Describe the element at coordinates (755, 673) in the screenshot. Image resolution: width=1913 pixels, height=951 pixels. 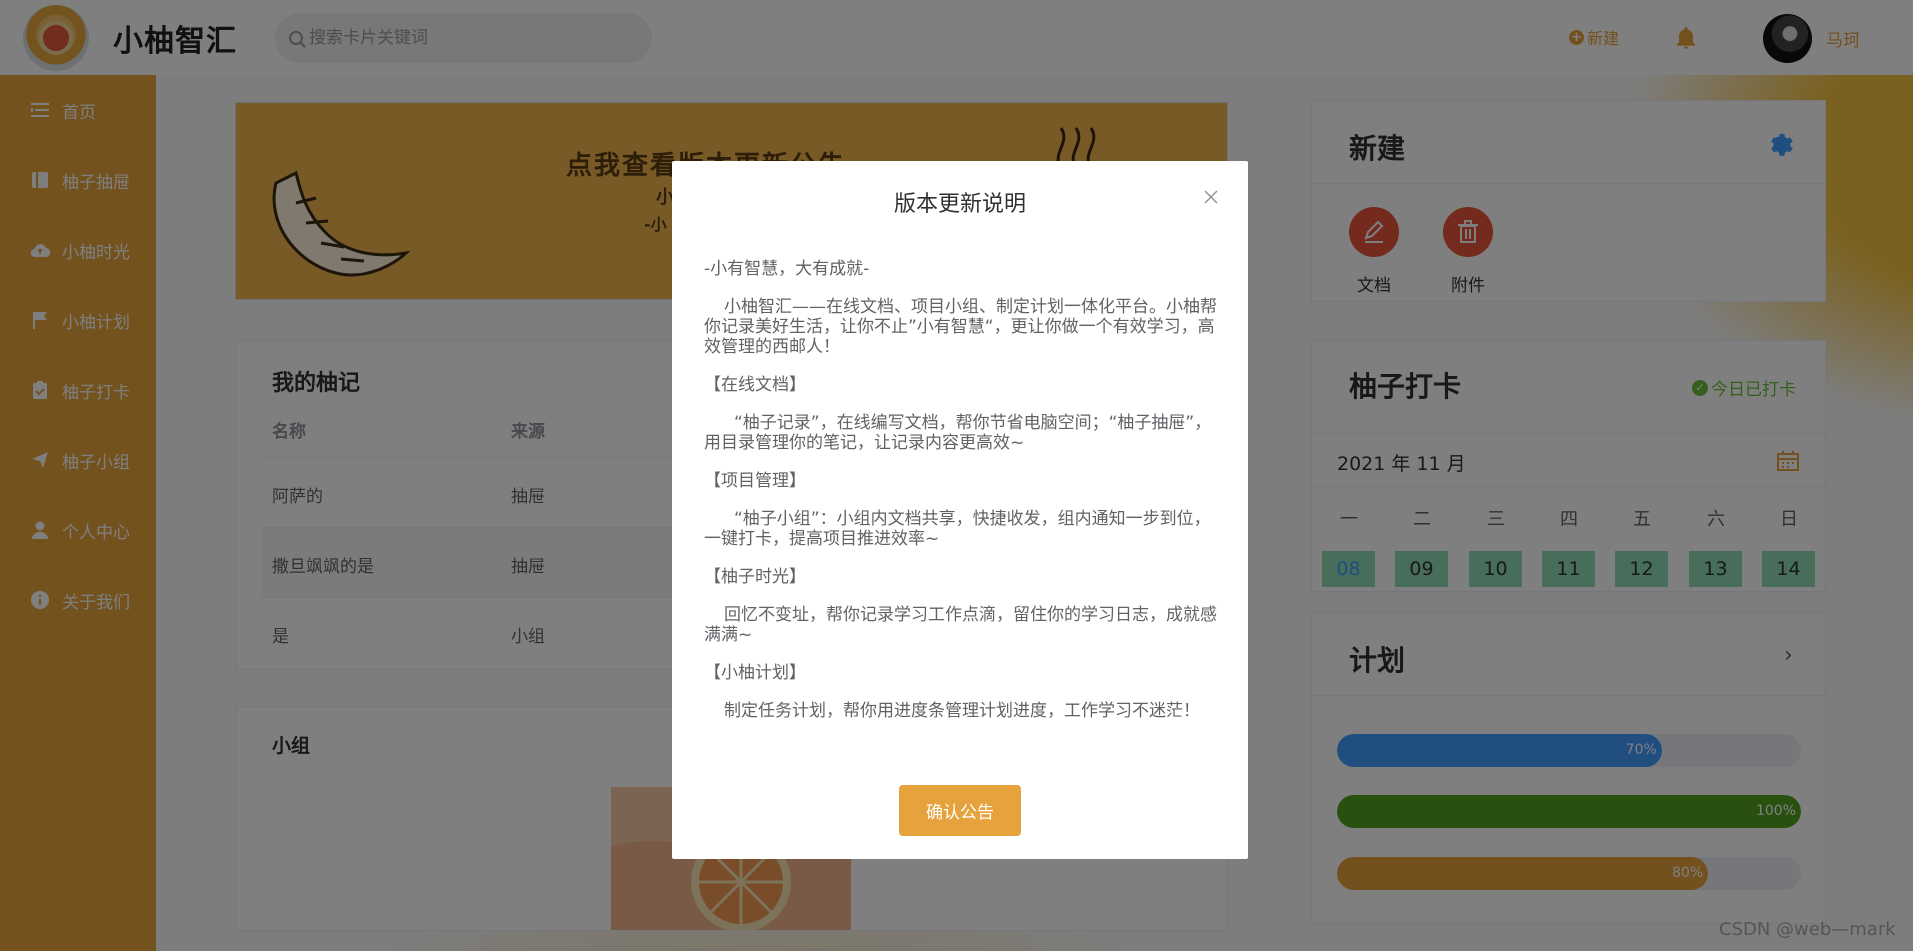
I see `section-heading: 【小柚计划】` at that location.